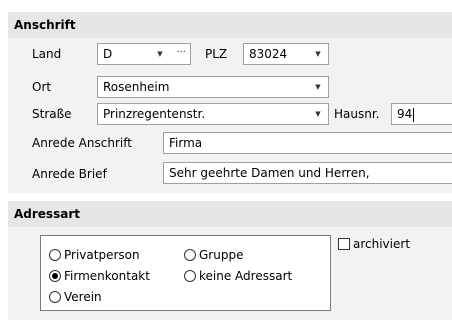 The height and width of the screenshot is (320, 452). I want to click on ort-label: Ort, so click(42, 87).